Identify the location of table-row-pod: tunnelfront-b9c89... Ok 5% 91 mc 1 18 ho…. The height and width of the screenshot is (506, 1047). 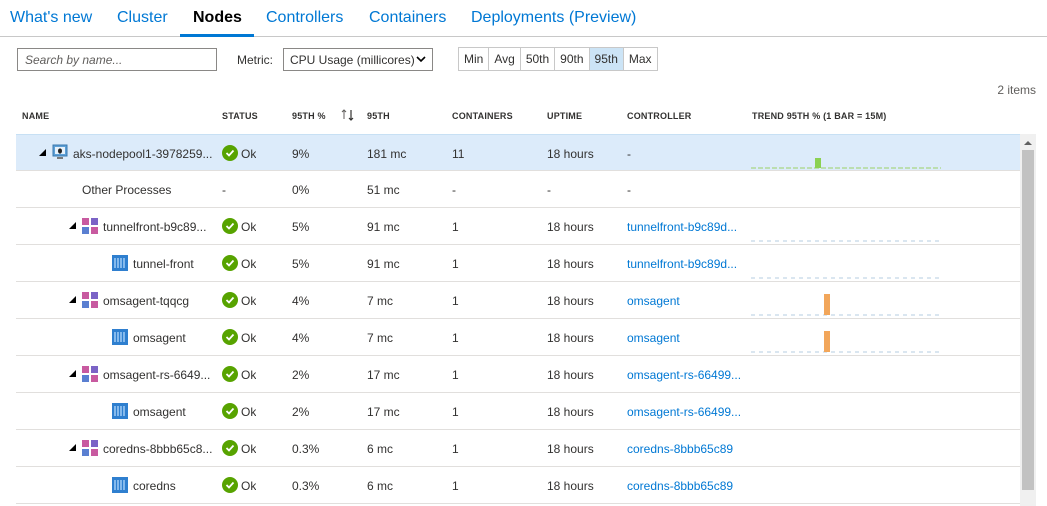
(518, 226).